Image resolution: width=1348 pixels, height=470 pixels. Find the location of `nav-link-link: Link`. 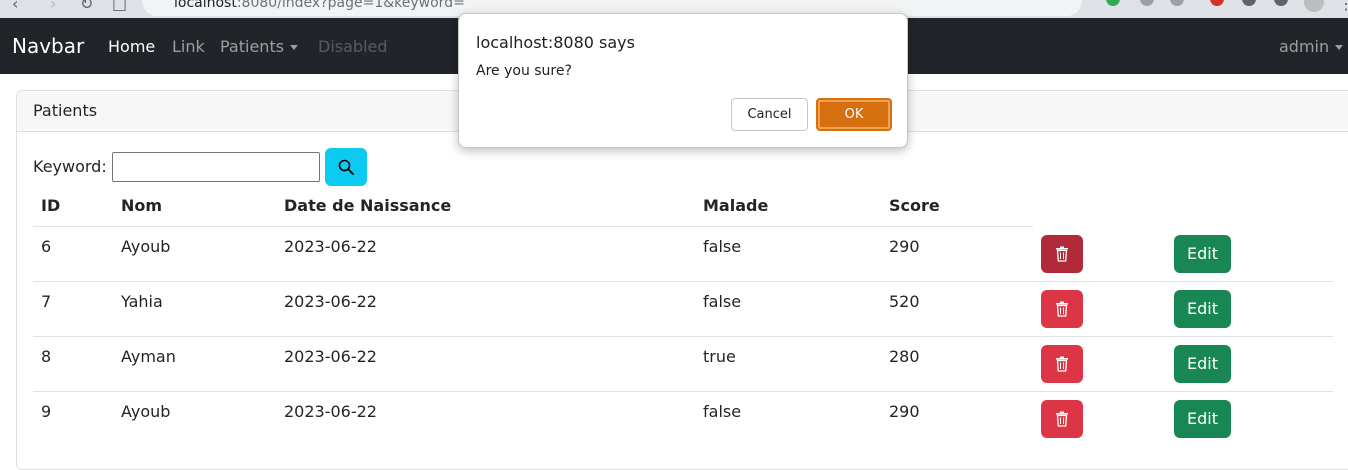

nav-link-link: Link is located at coordinates (188, 46).